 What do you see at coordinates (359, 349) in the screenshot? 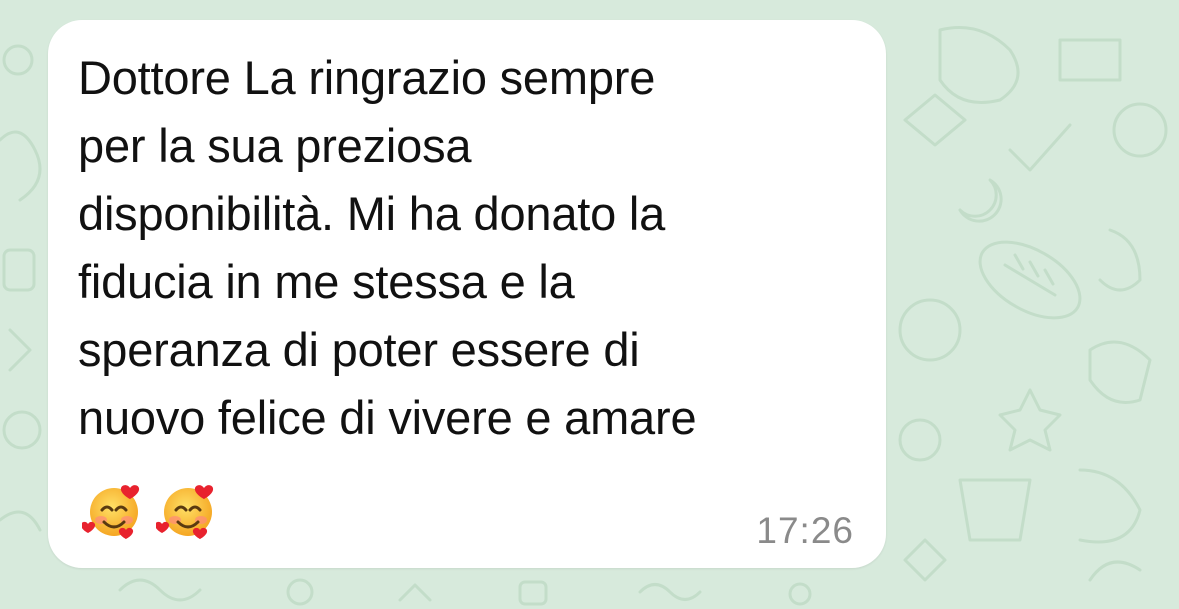
I see `message-line: speranza di poter essere di` at bounding box center [359, 349].